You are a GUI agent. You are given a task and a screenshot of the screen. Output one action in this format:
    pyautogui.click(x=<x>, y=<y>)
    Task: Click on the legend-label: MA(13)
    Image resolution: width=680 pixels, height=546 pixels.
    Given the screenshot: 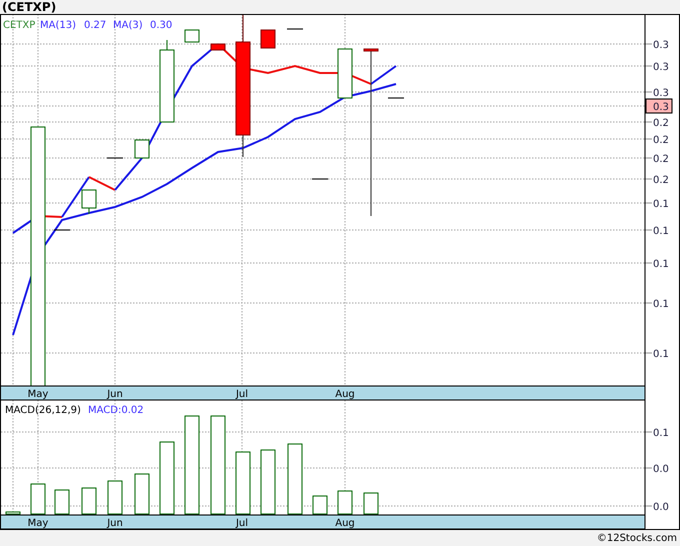 What is the action you would take?
    pyautogui.click(x=58, y=25)
    